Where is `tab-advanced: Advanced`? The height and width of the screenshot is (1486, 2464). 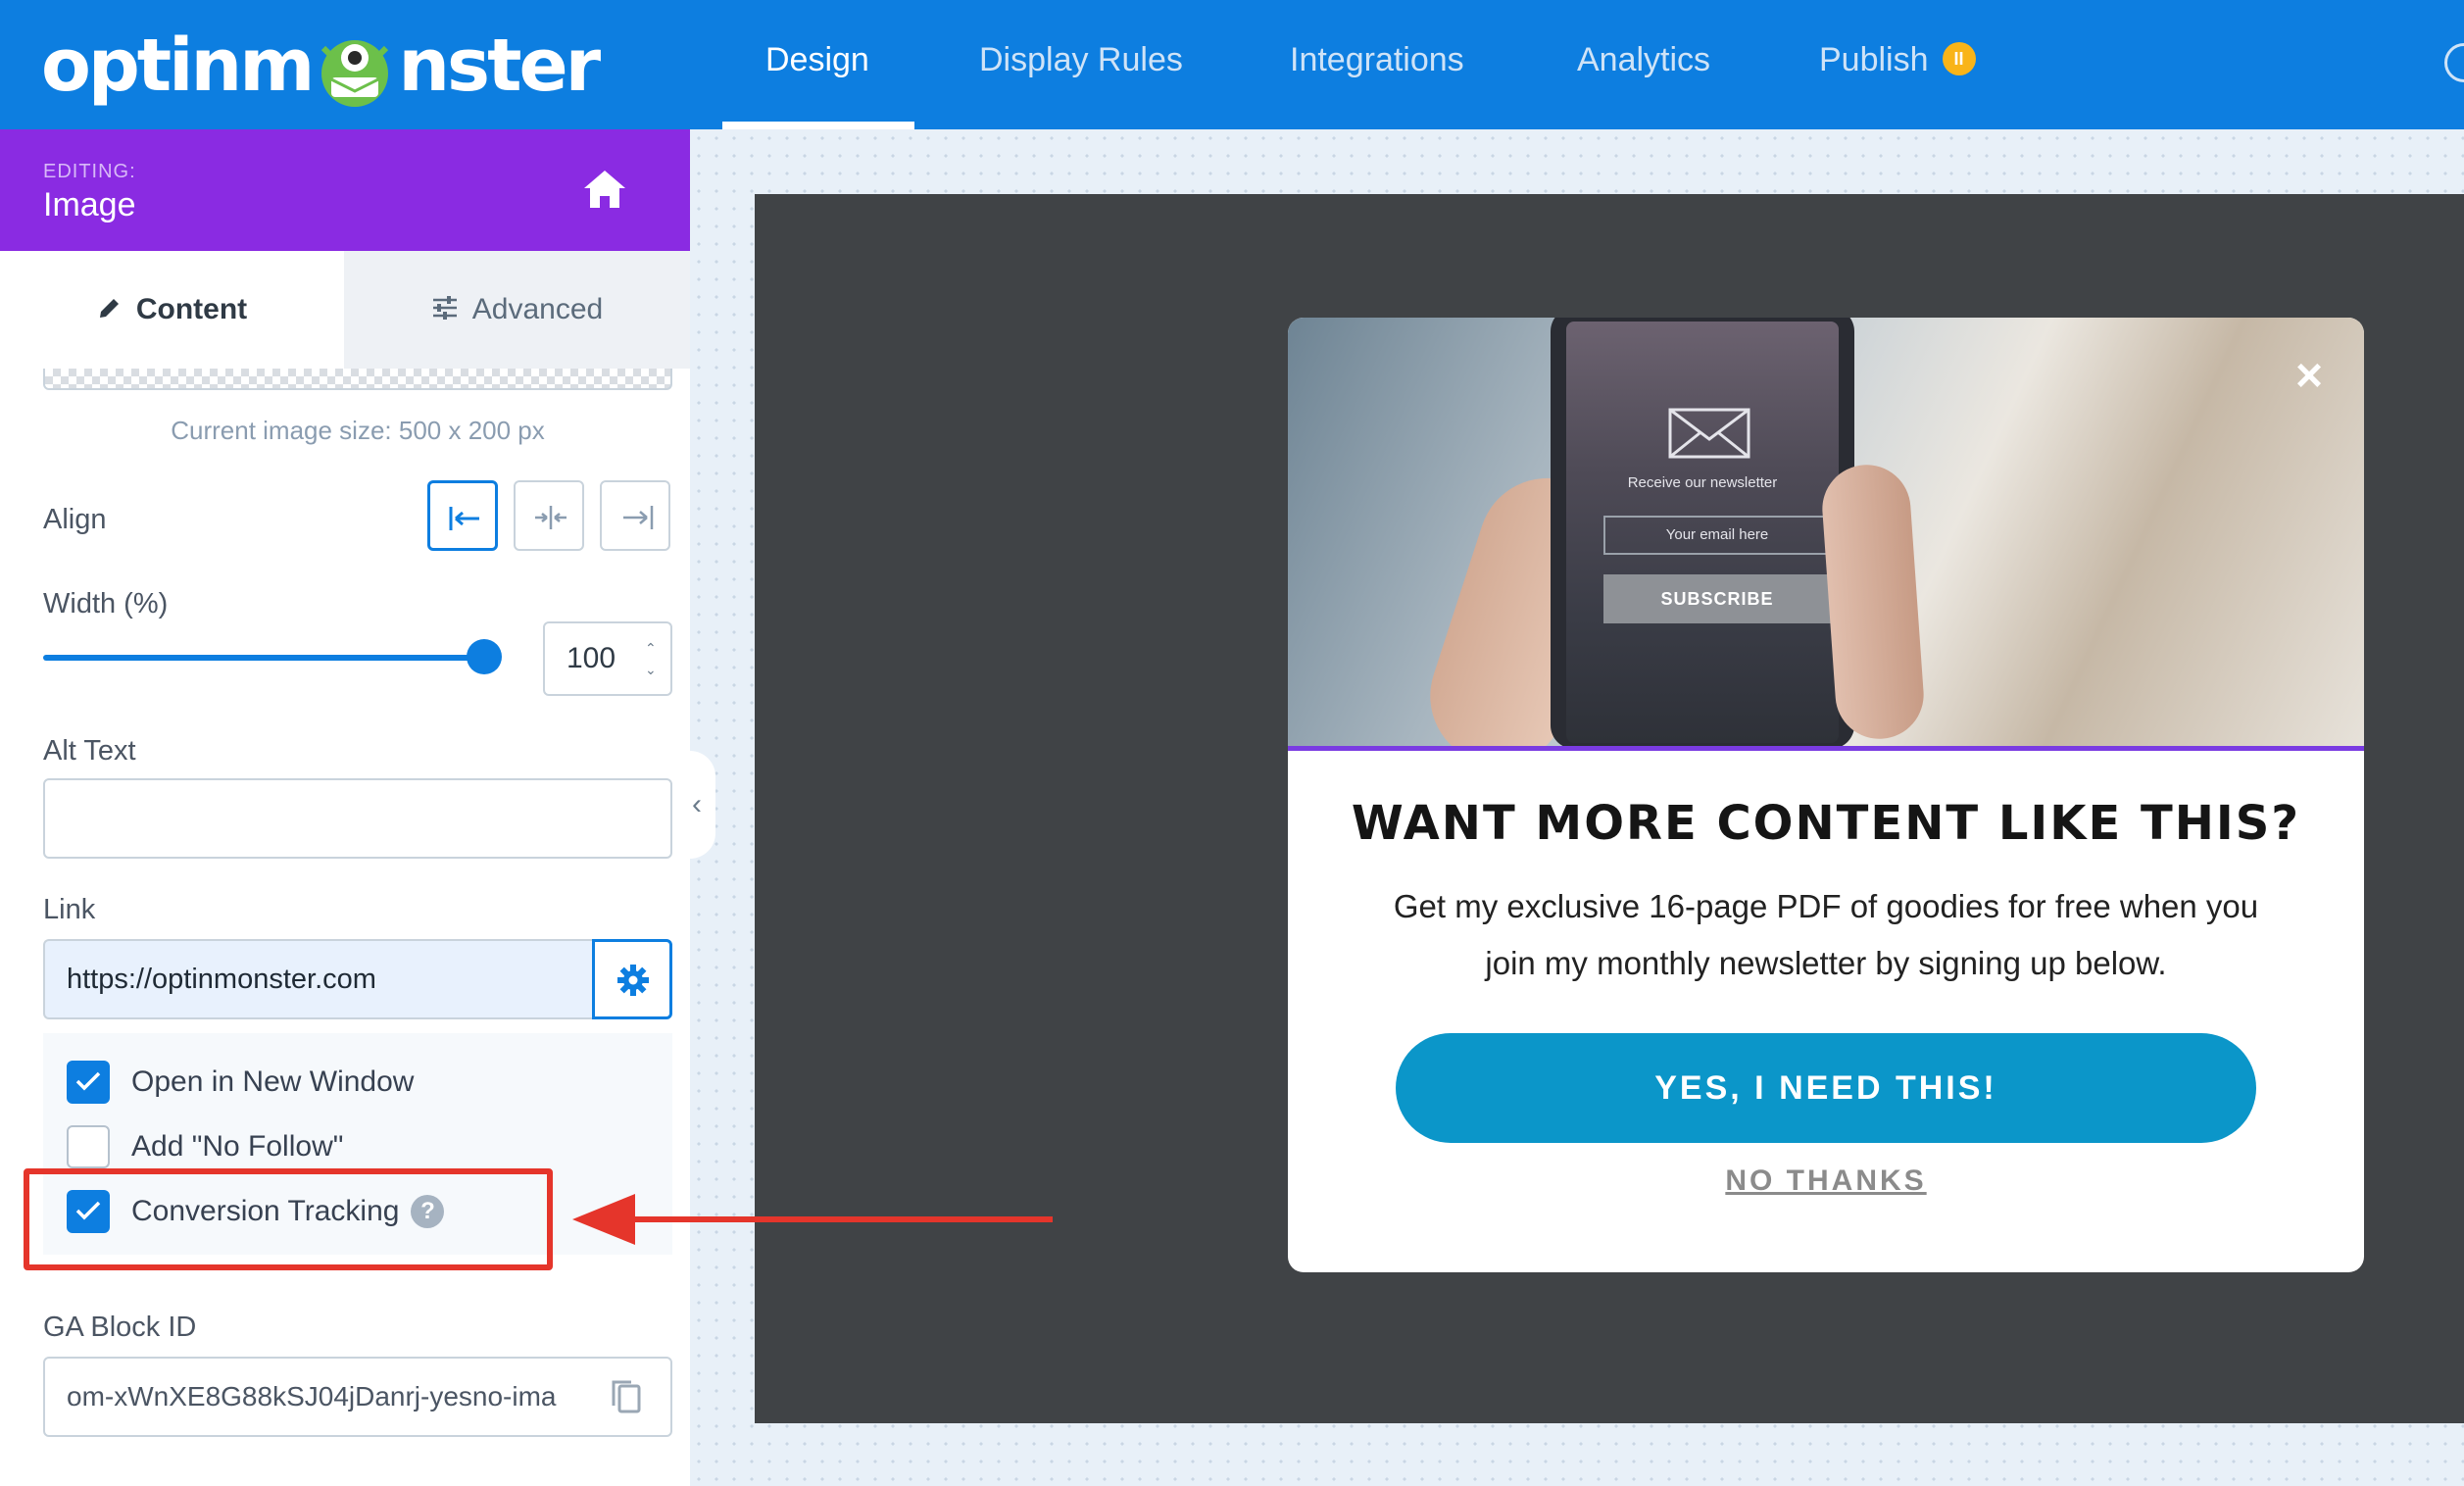 tab-advanced: Advanced is located at coordinates (517, 310).